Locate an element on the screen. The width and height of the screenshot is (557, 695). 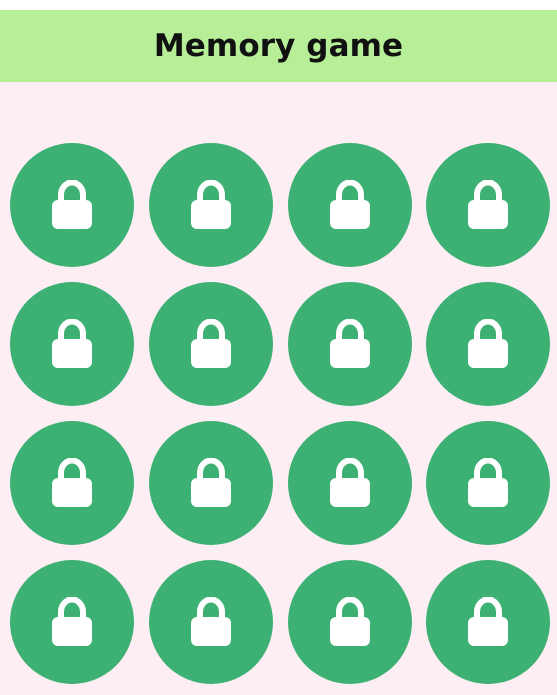
memory-card-r1c1 is located at coordinates (72, 205).